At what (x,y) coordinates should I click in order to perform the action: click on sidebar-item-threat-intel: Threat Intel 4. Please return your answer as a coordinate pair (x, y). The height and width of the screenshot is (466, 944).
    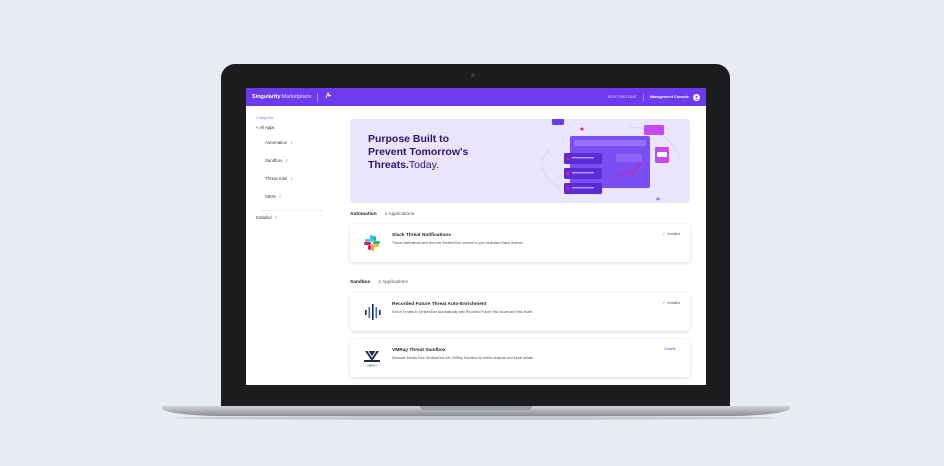
    Looking at the image, I should click on (279, 178).